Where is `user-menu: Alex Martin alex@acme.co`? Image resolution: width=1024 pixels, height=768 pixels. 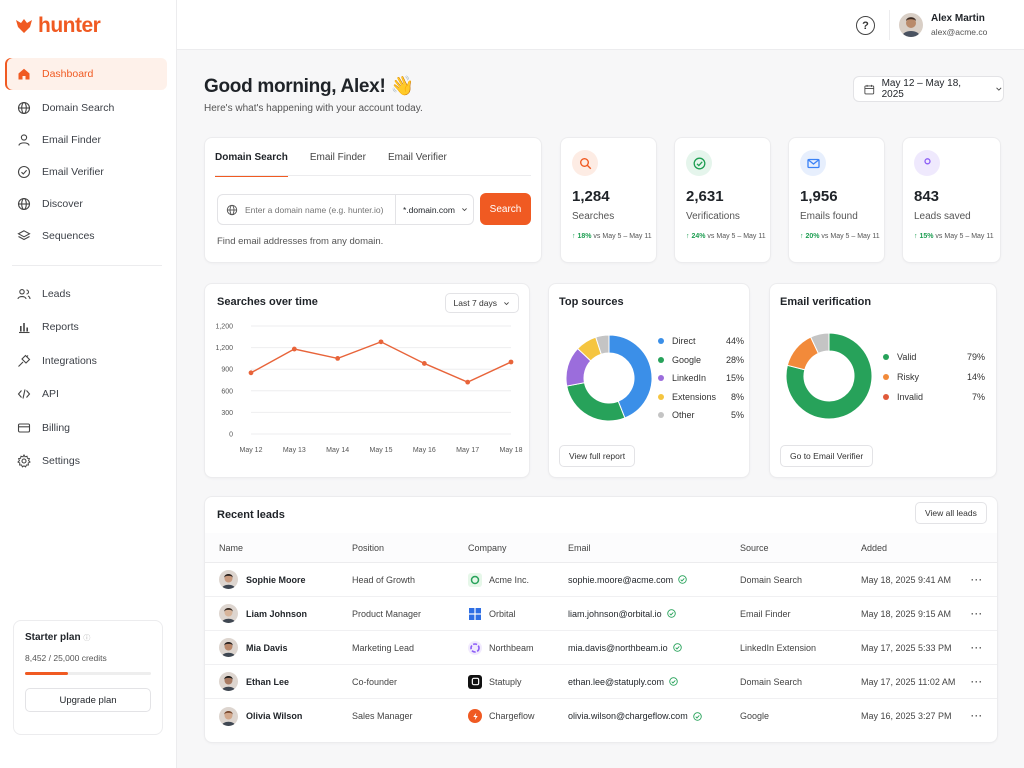
user-menu: Alex Martin alex@acme.co is located at coordinates (943, 25).